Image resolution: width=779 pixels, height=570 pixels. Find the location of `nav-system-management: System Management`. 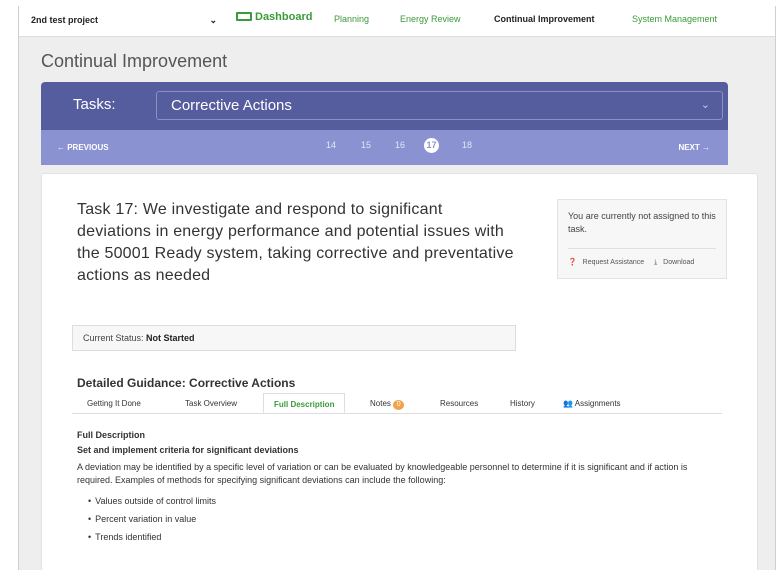

nav-system-management: System Management is located at coordinates (674, 19).